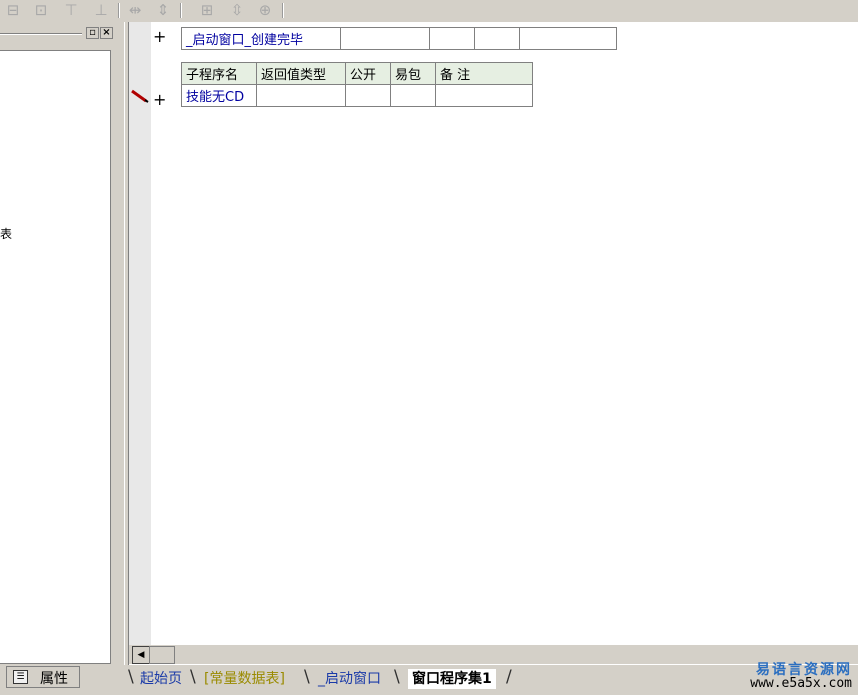 Image resolution: width=858 pixels, height=695 pixels. Describe the element at coordinates (41, 34) in the screenshot. I see `caption-grip` at that location.